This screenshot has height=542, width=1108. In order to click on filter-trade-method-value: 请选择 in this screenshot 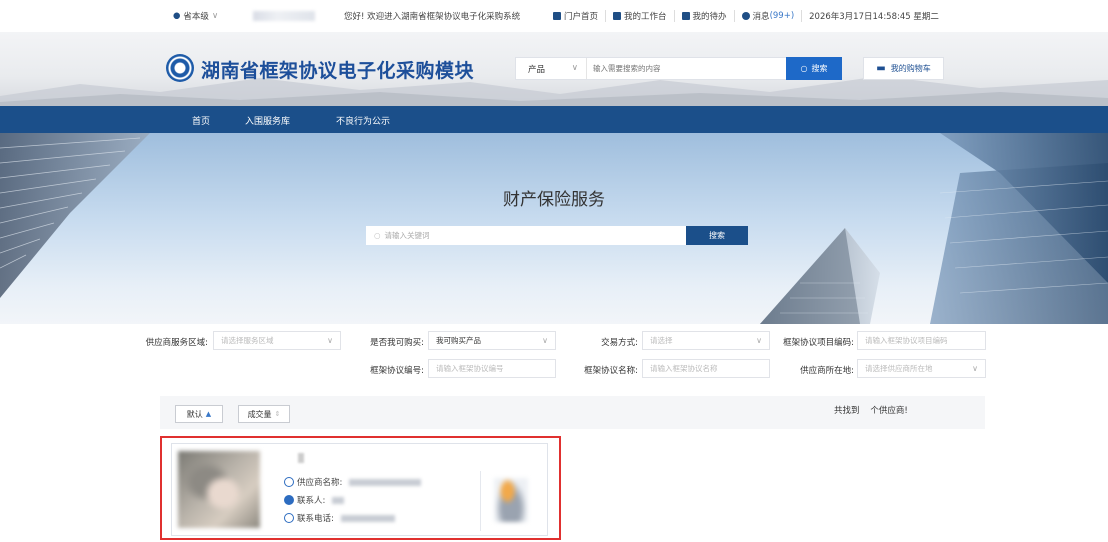, I will do `click(661, 340)`.